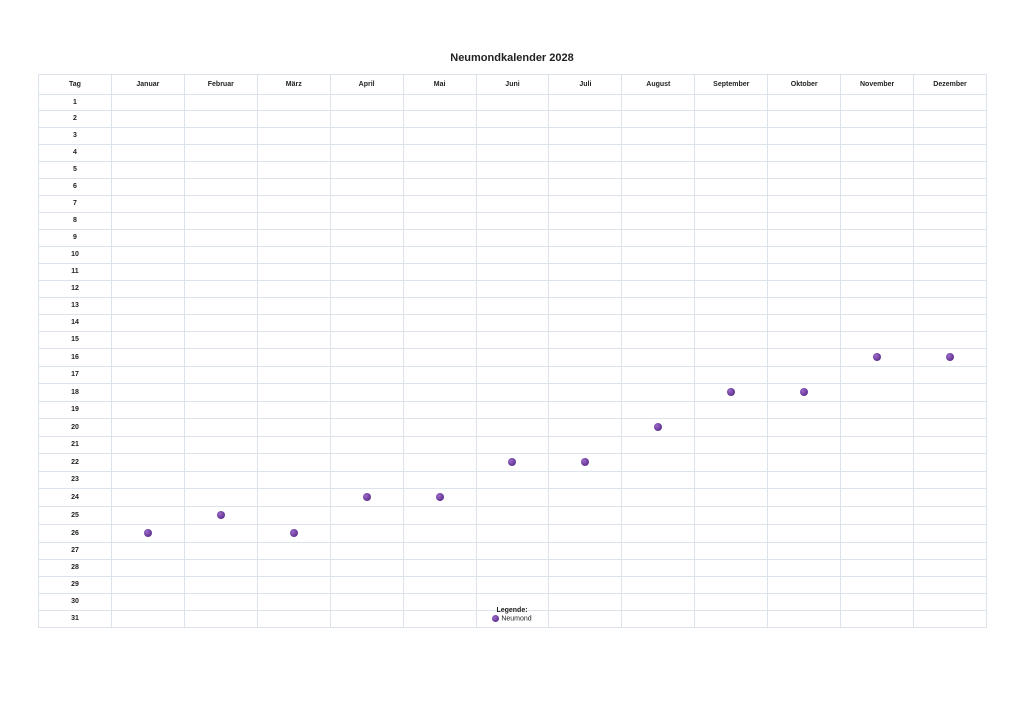  Describe the element at coordinates (75, 551) in the screenshot. I see `day-number: 27` at that location.